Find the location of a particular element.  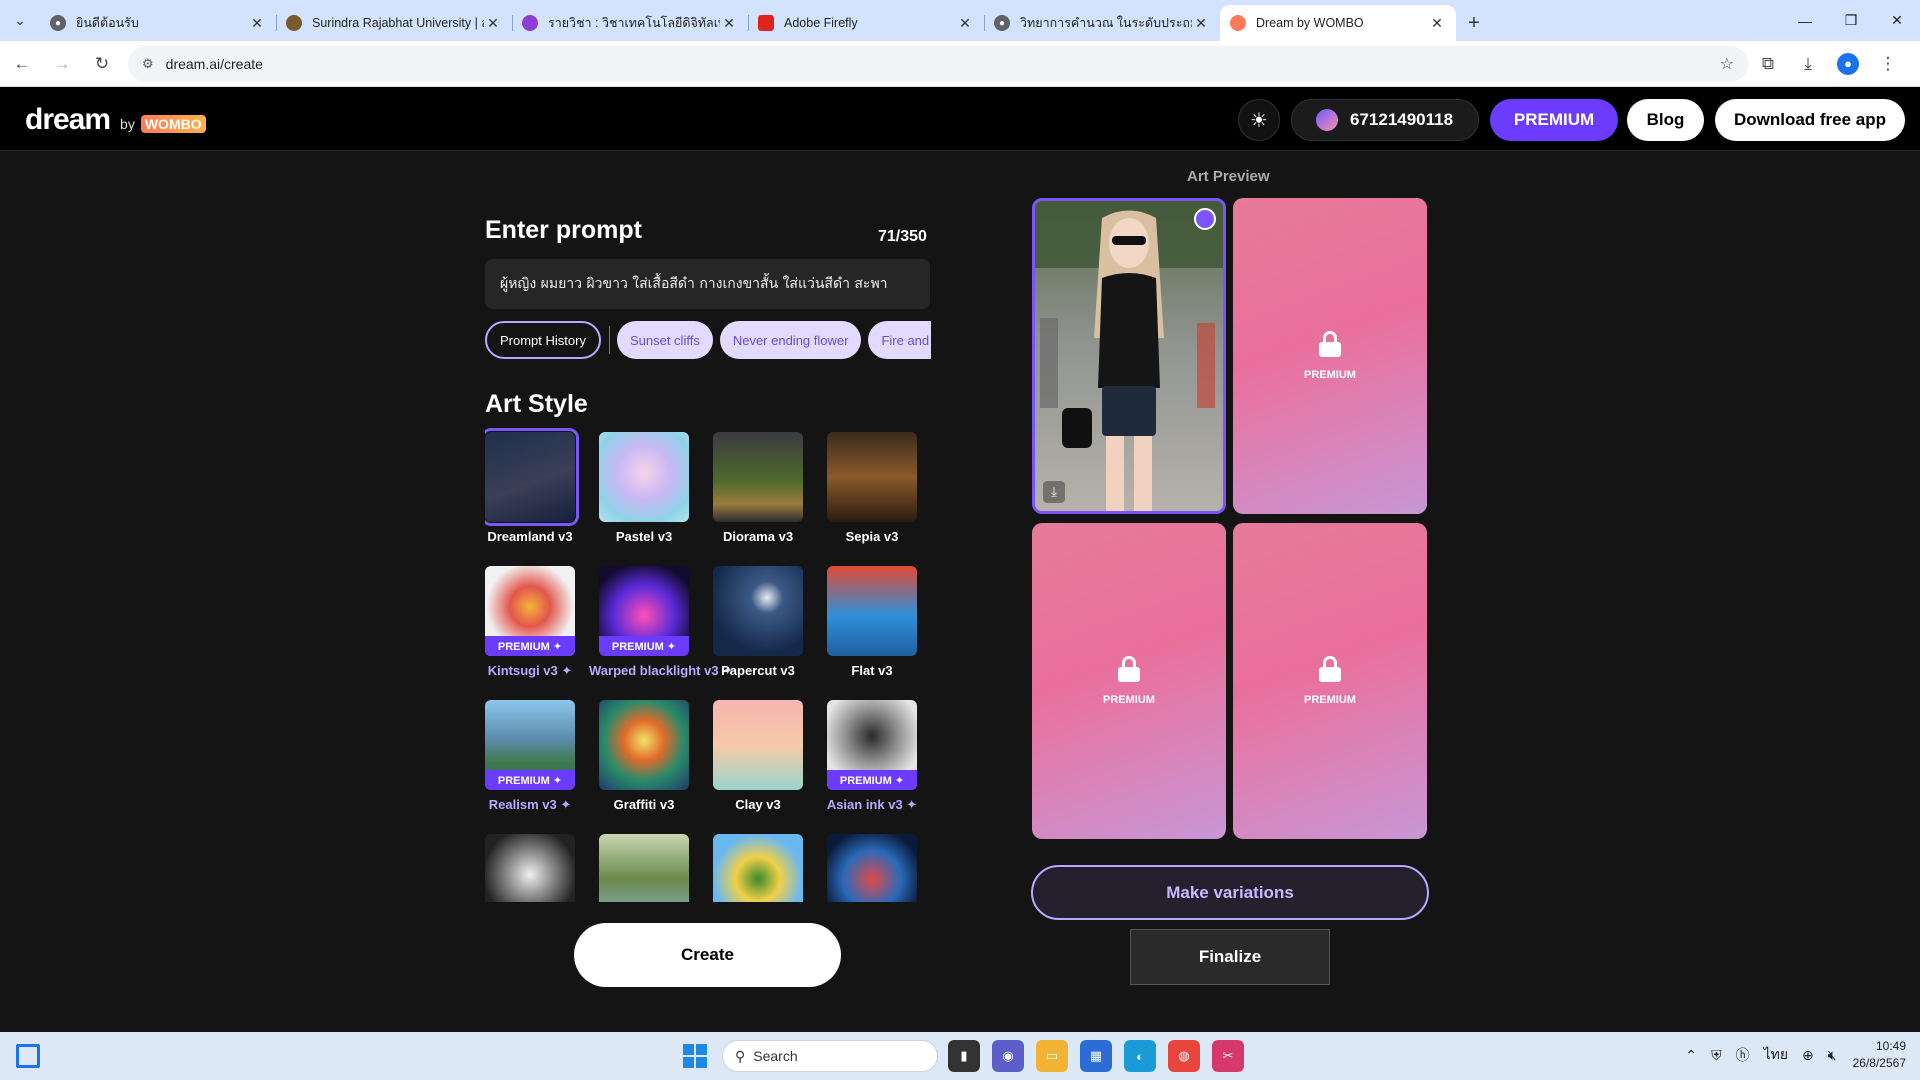

clock-time: 10:49 is located at coordinates (1890, 1046).